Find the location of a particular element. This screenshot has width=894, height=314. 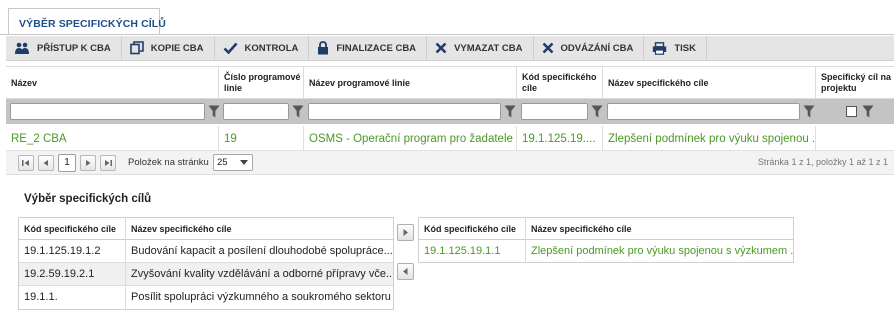

filter-line-number-input is located at coordinates (256, 111).